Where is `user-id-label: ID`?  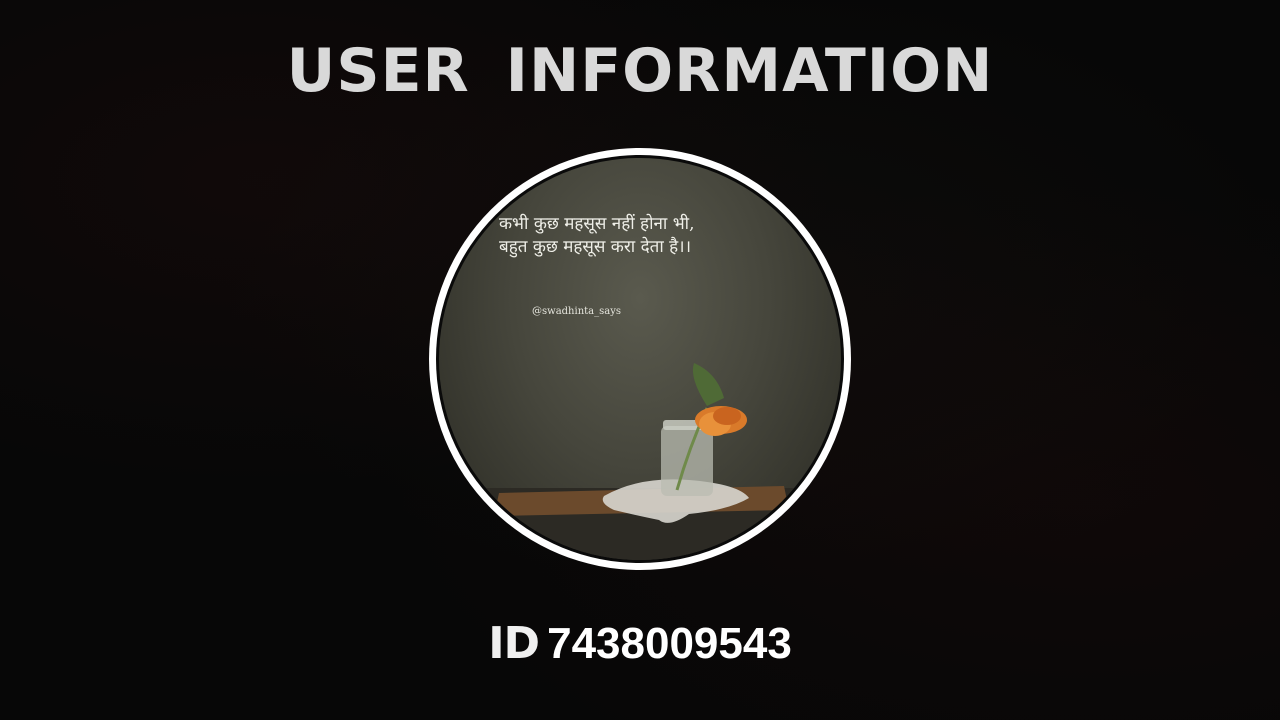 user-id-label: ID is located at coordinates (514, 643).